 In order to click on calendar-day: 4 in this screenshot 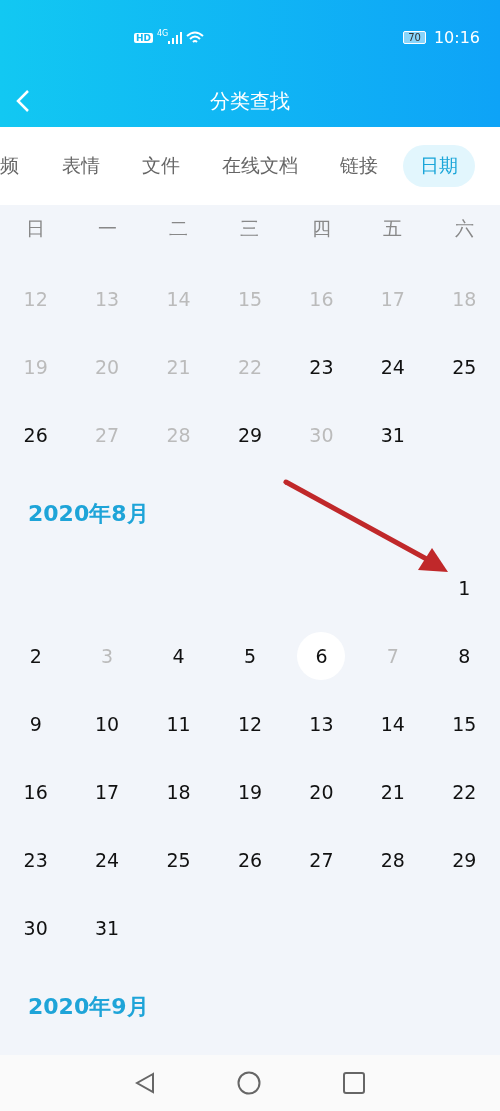, I will do `click(178, 656)`.